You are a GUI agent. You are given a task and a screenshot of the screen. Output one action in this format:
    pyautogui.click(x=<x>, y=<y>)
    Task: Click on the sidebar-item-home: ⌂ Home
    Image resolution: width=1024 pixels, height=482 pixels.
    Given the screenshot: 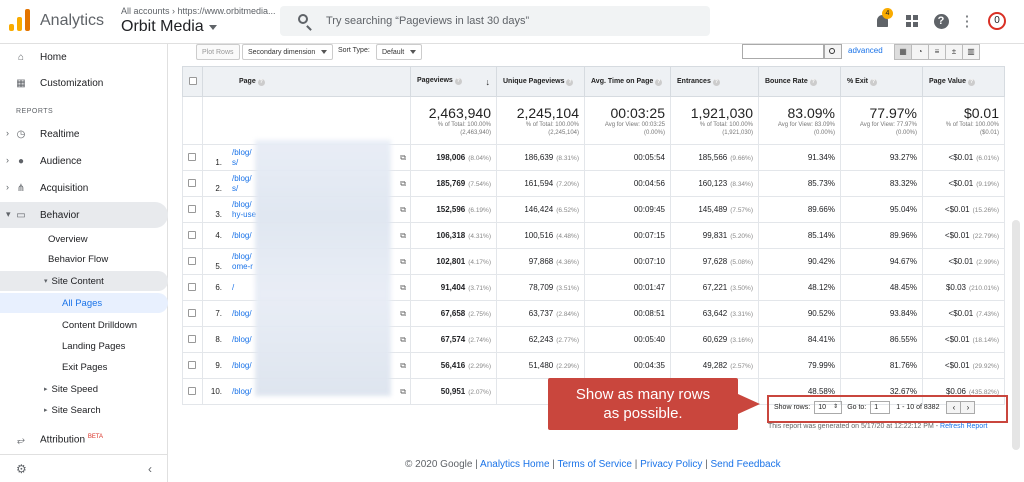 What is the action you would take?
    pyautogui.click(x=84, y=57)
    